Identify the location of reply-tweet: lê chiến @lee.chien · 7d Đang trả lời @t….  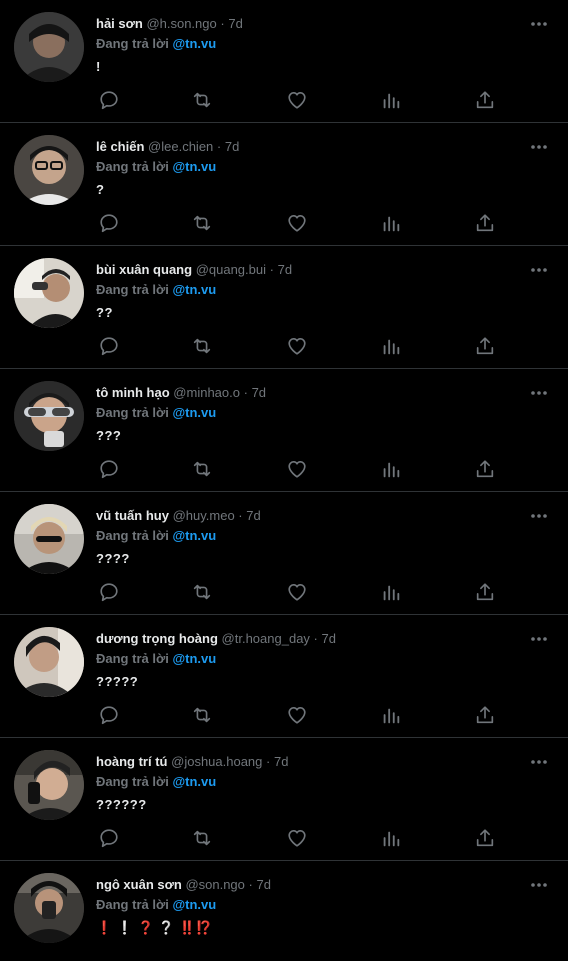
(284, 184).